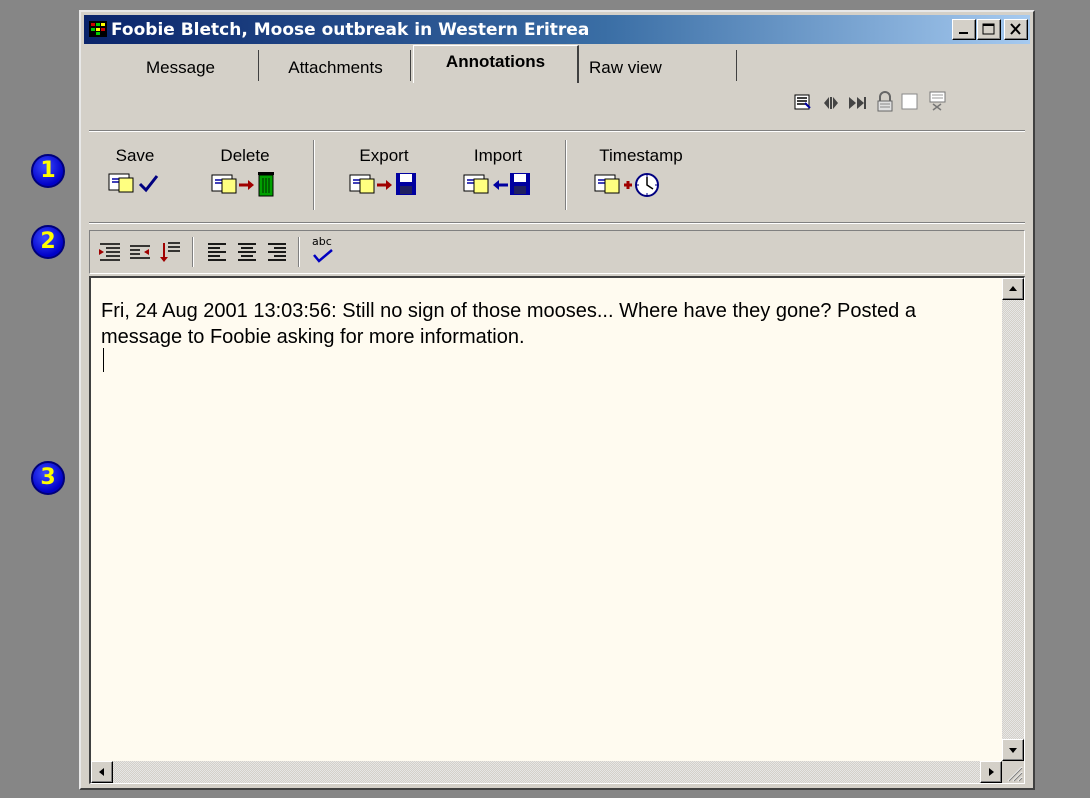 The width and height of the screenshot is (1090, 798). What do you see at coordinates (48, 478) in the screenshot?
I see `callout-3: 3` at bounding box center [48, 478].